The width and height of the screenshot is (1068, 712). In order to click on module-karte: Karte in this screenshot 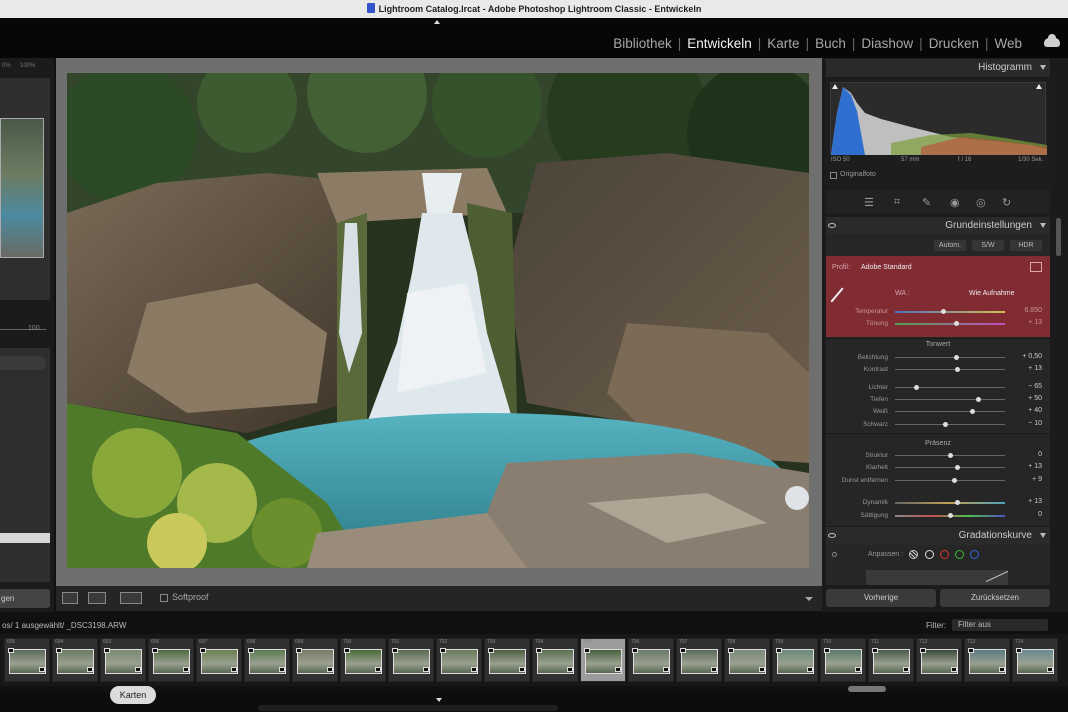, I will do `click(783, 43)`.